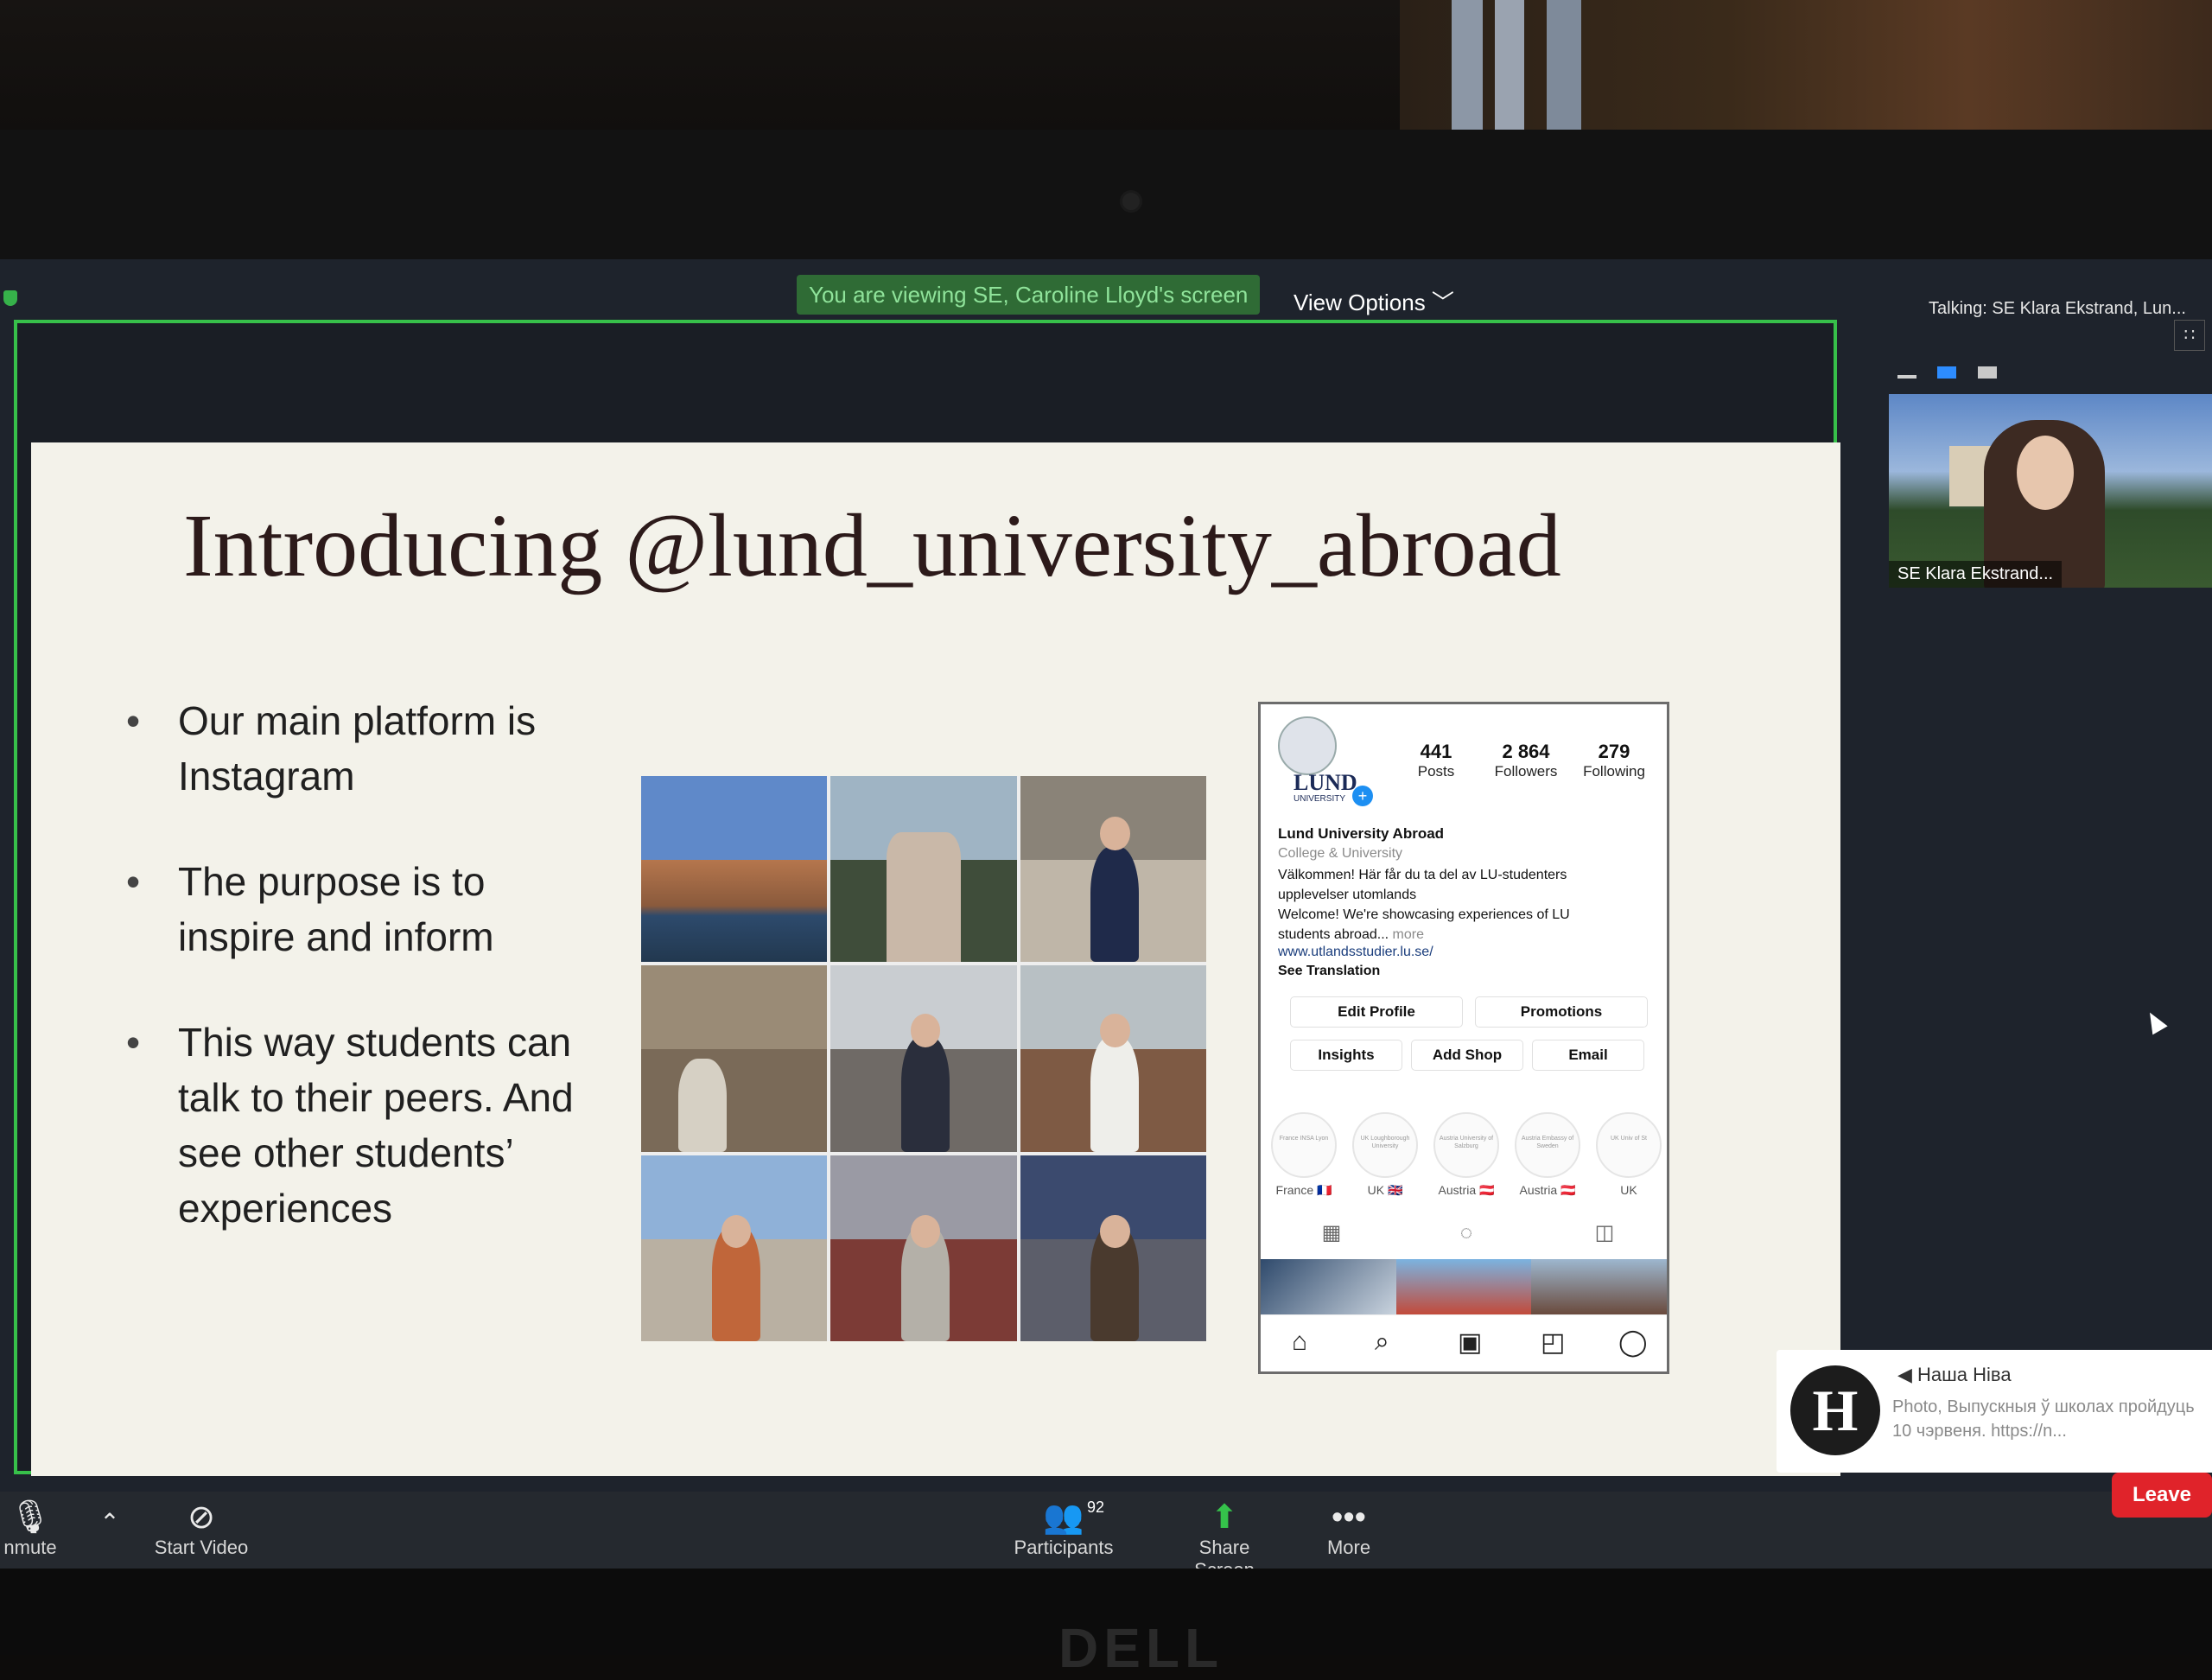 The image size is (2212, 1680). I want to click on slide-title: Introducing @lund_university_abroad, so click(872, 545).